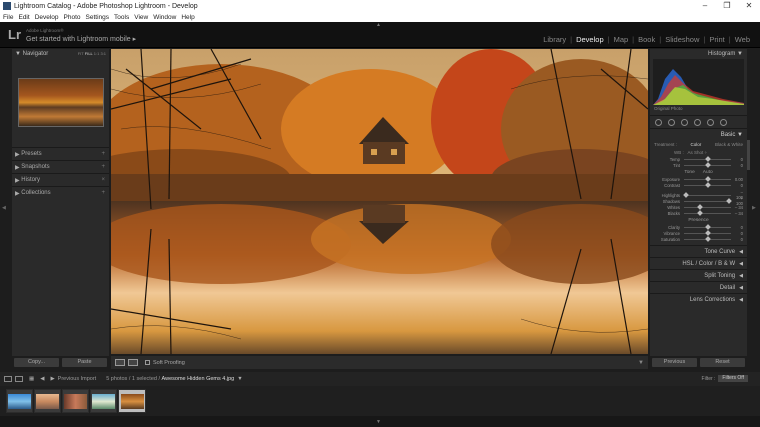 This screenshot has height=427, width=760. What do you see at coordinates (60, 166) in the screenshot?
I see `snapshots-section: ▶ Snapshots +` at bounding box center [60, 166].